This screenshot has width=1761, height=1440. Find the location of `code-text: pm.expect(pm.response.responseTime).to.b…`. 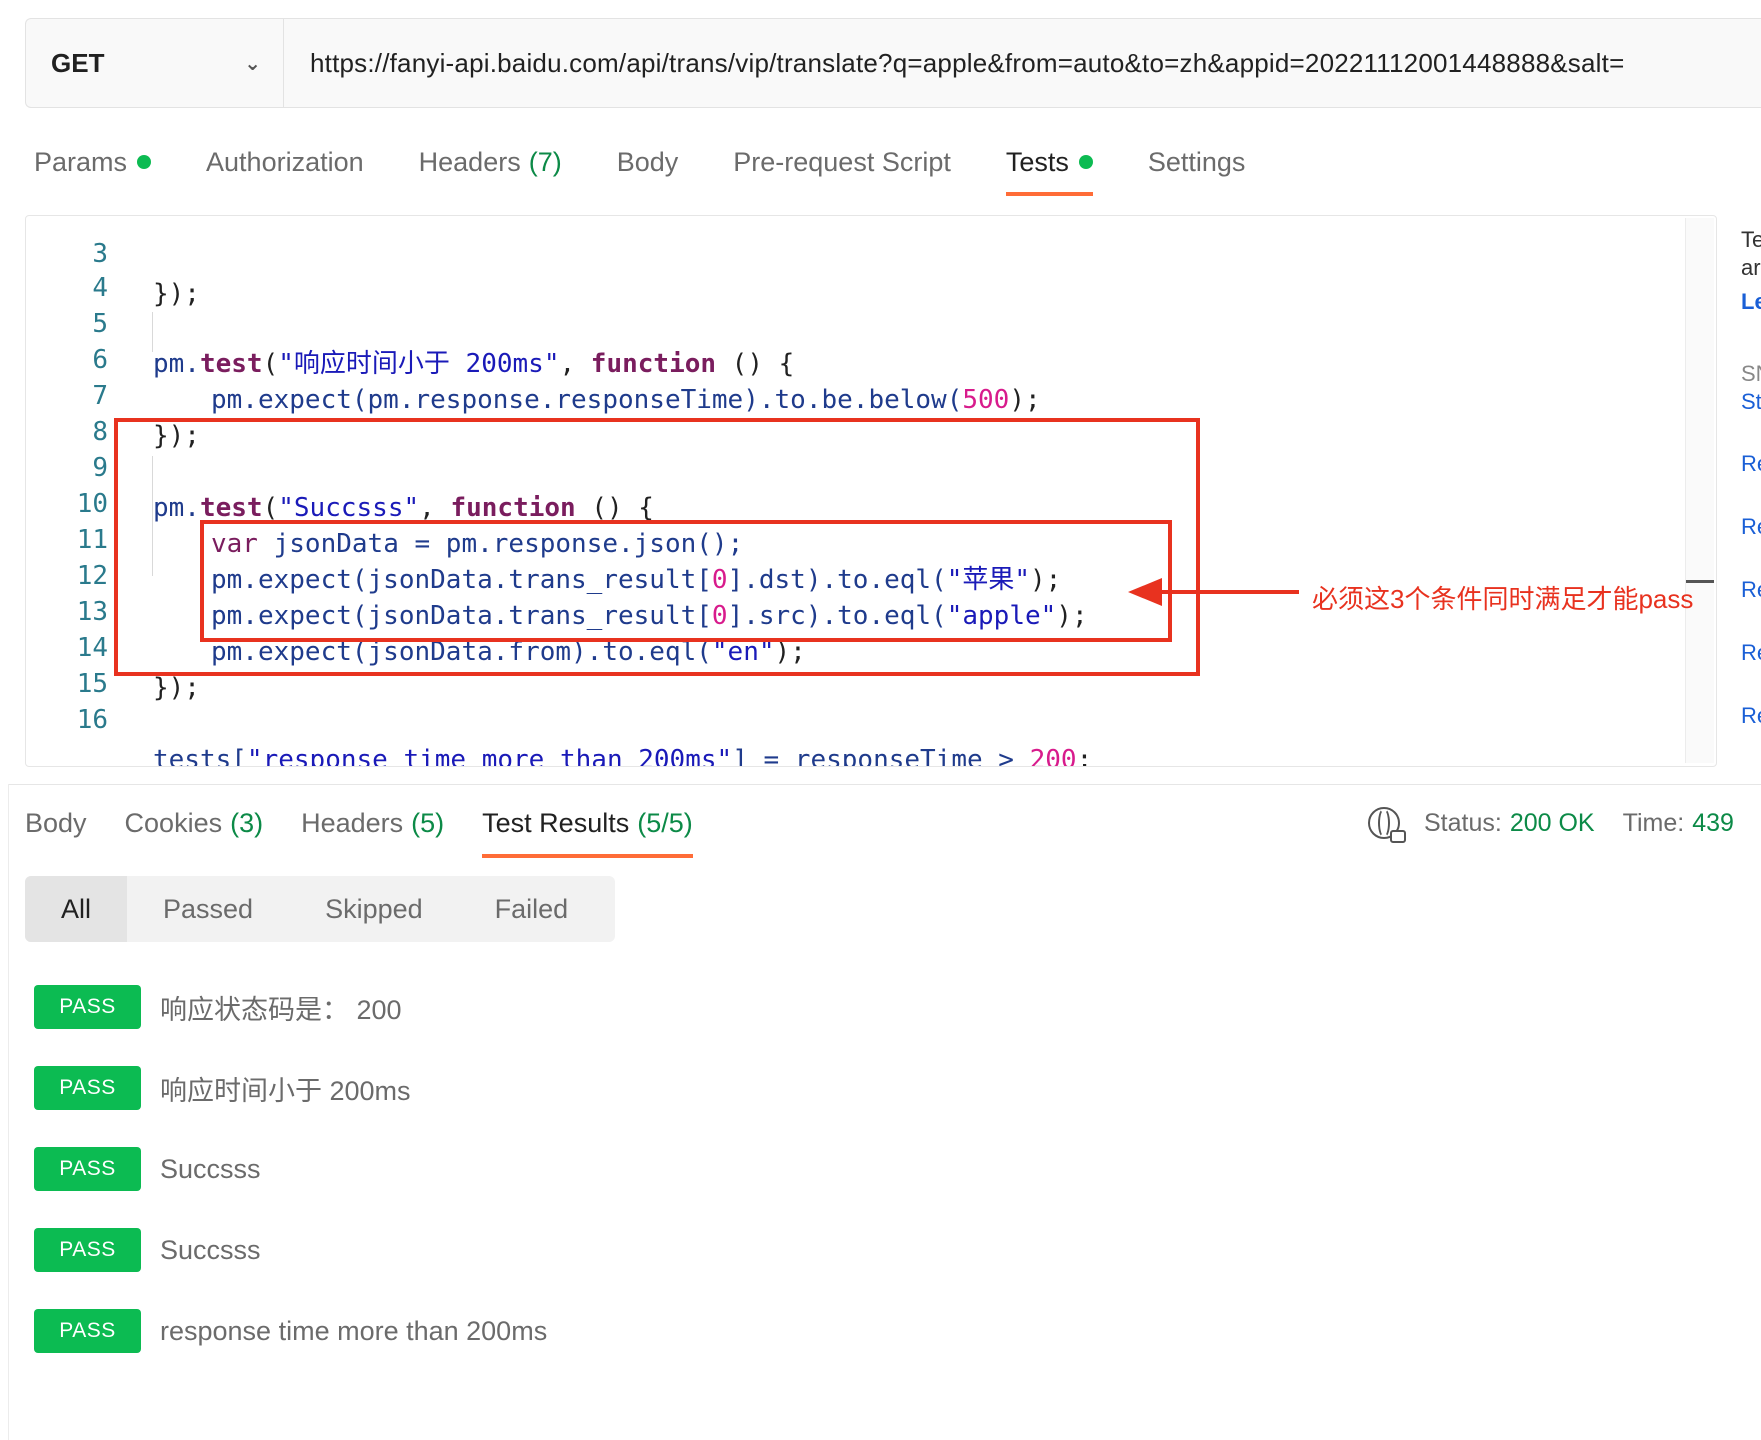

code-text: pm.expect(pm.response.responseTime).to.b… is located at coordinates (626, 400).